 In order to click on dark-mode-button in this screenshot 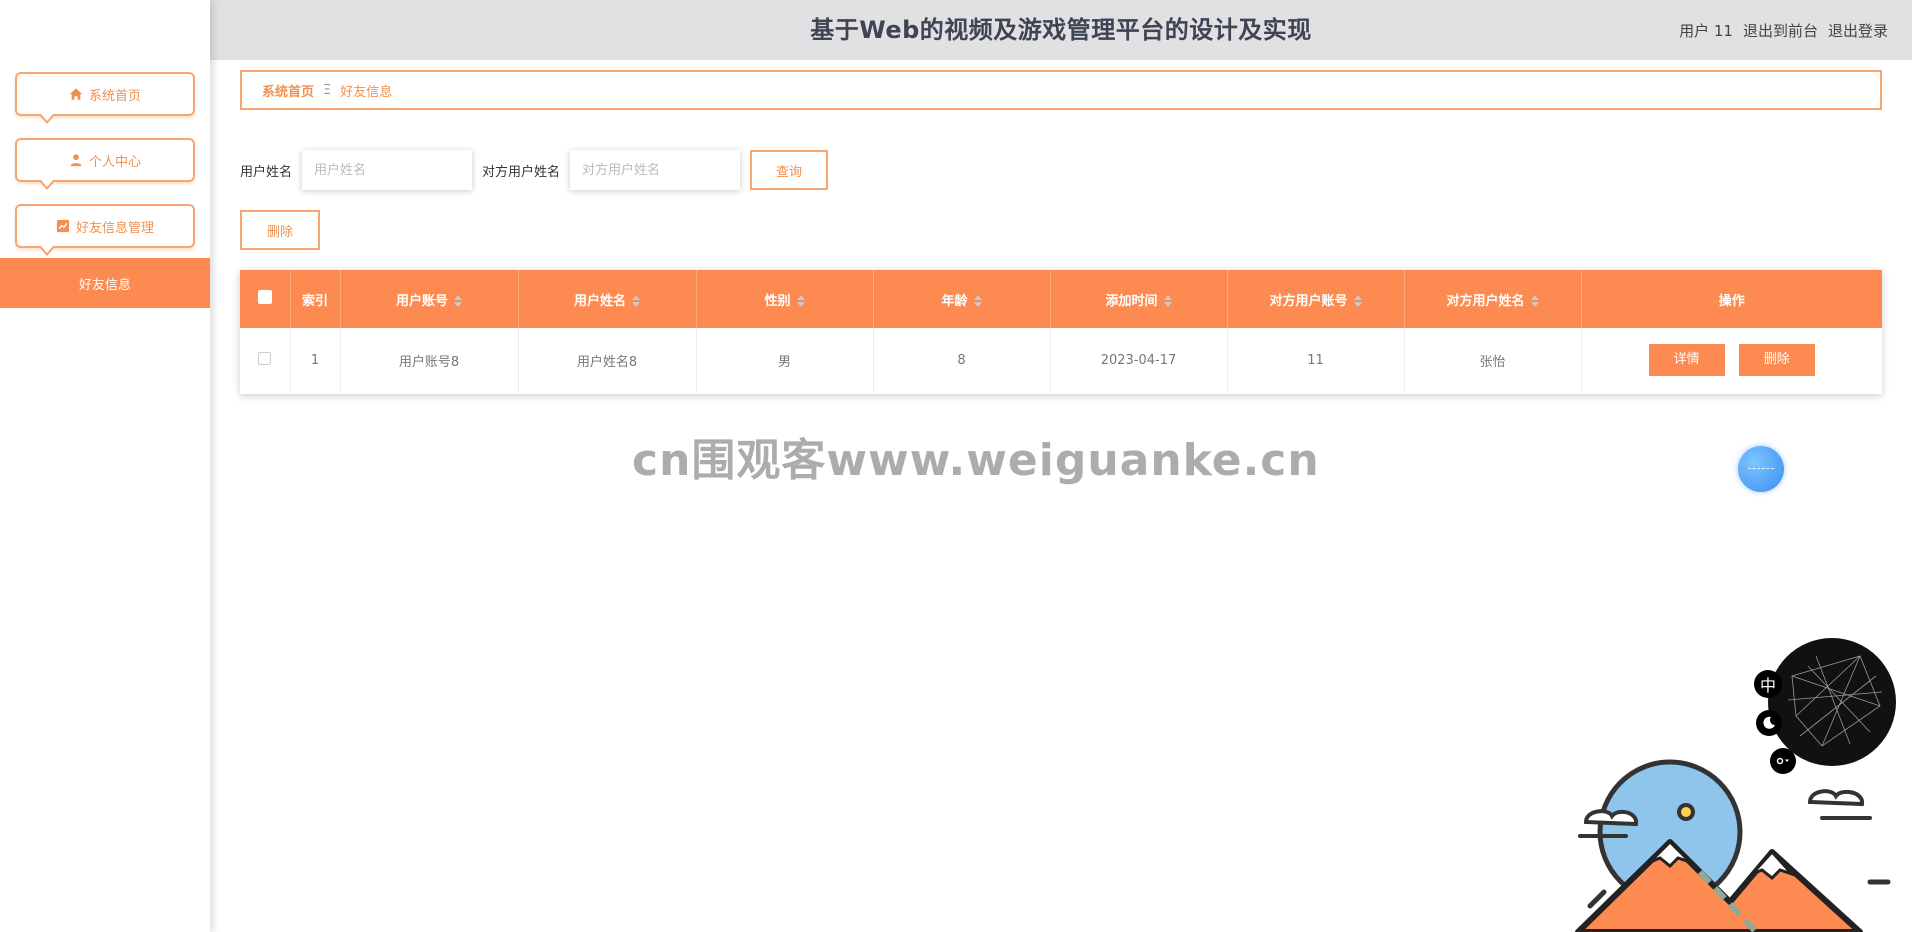, I will do `click(1769, 723)`.